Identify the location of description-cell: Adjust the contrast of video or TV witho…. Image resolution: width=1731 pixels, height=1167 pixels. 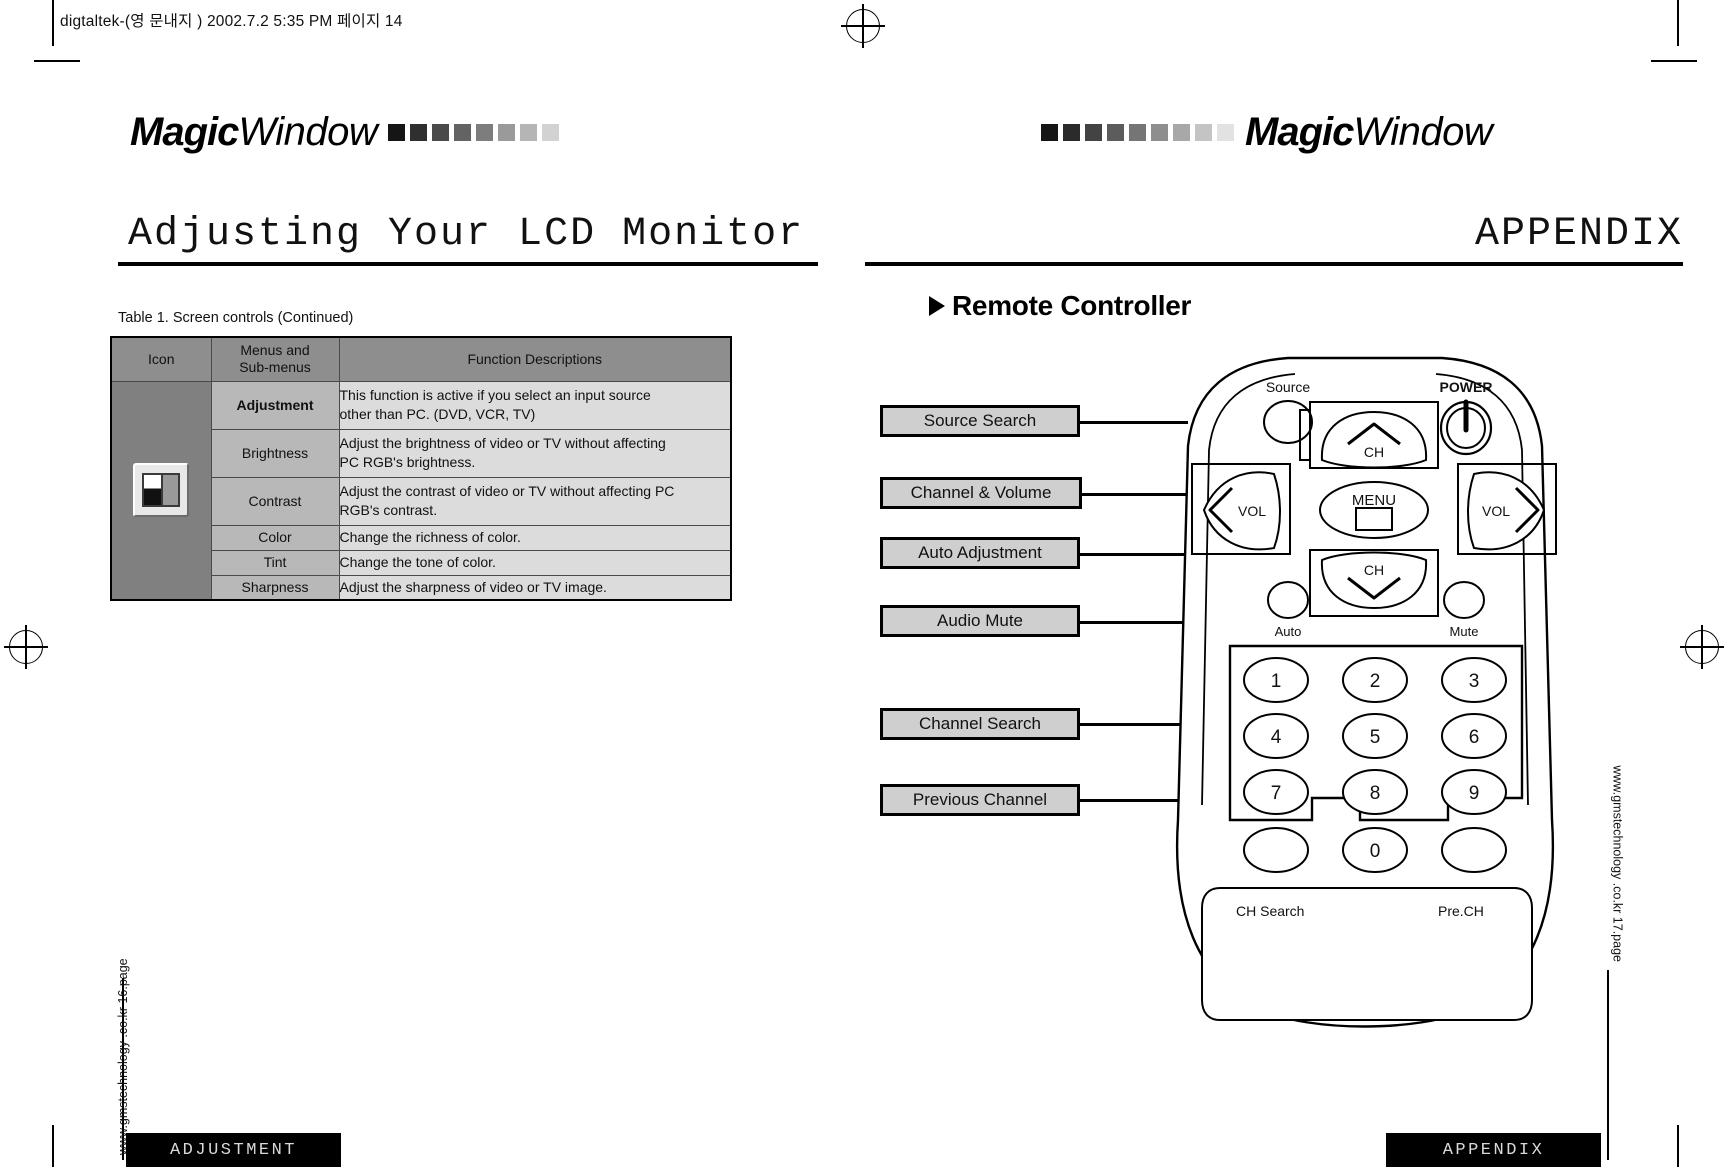
(535, 501).